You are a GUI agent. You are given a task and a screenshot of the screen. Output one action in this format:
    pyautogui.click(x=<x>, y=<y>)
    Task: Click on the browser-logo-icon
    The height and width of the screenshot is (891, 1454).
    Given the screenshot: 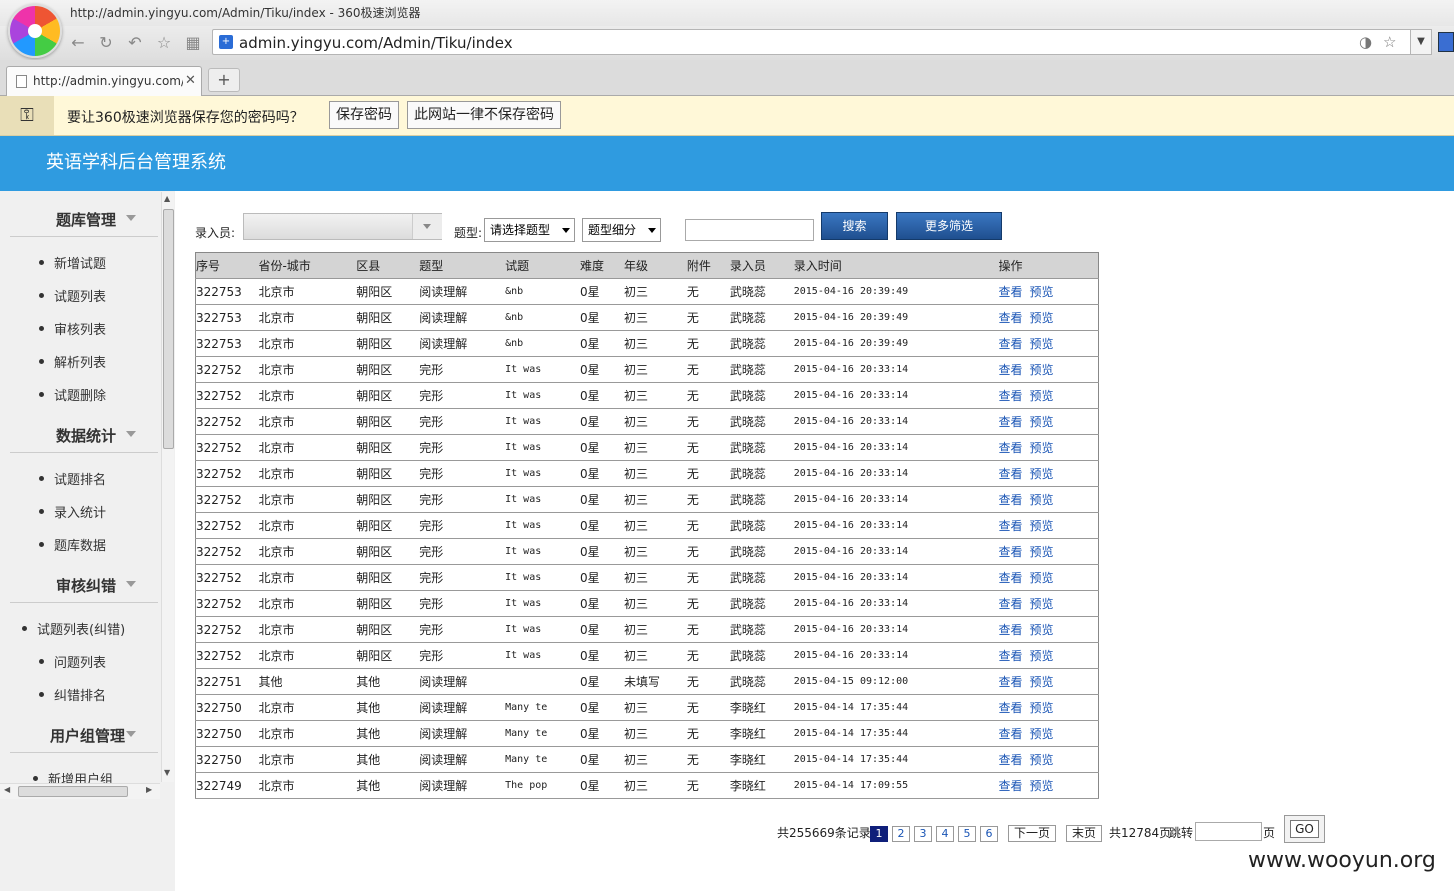 What is the action you would take?
    pyautogui.click(x=35, y=31)
    